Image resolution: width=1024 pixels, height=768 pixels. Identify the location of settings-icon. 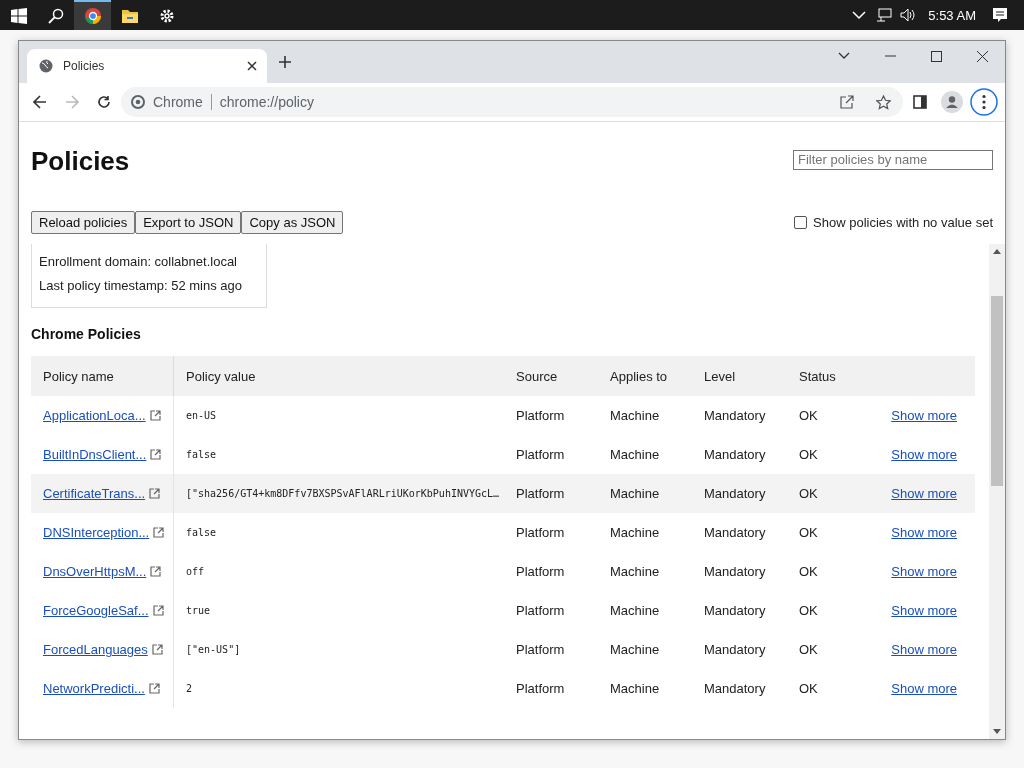
(166, 16).